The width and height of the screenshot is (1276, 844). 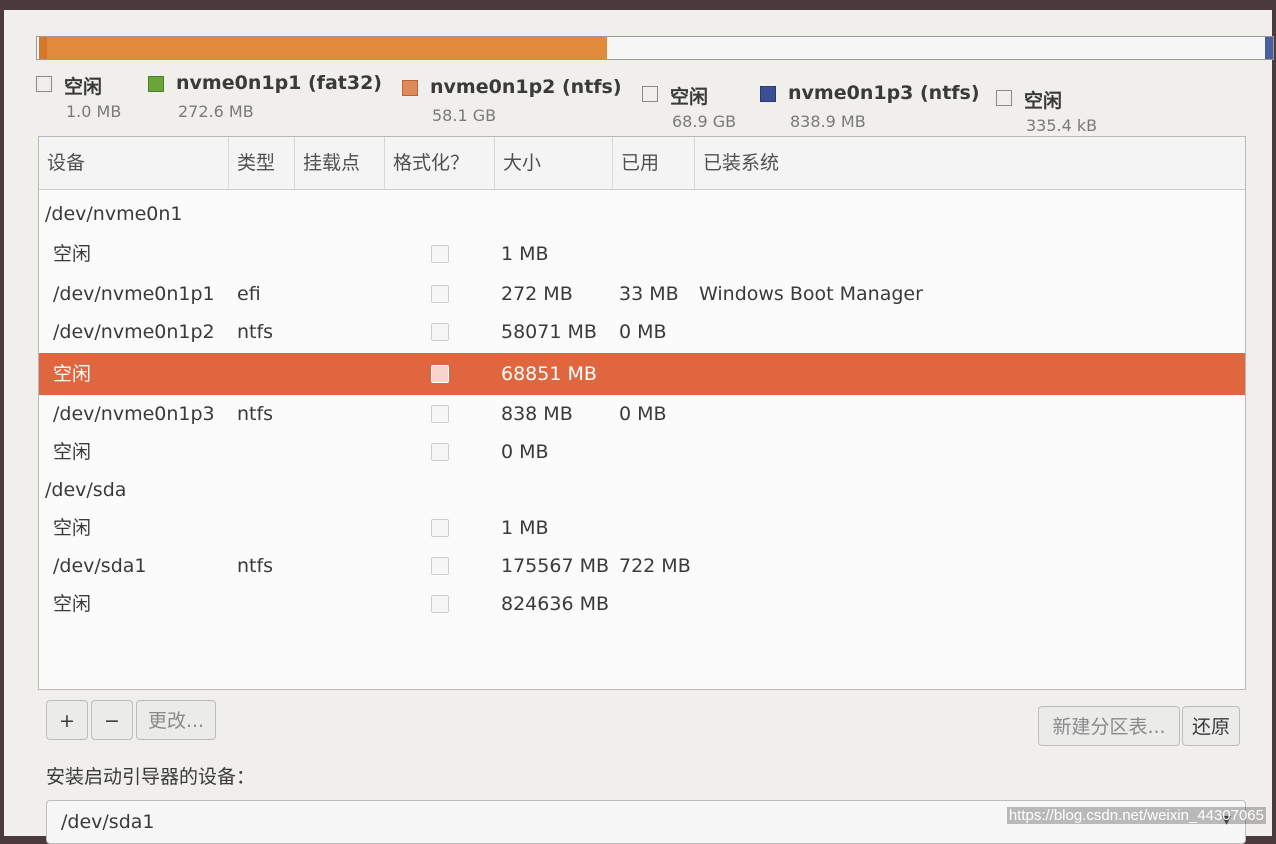 What do you see at coordinates (1269, 48) in the screenshot?
I see `partition-bar-p3` at bounding box center [1269, 48].